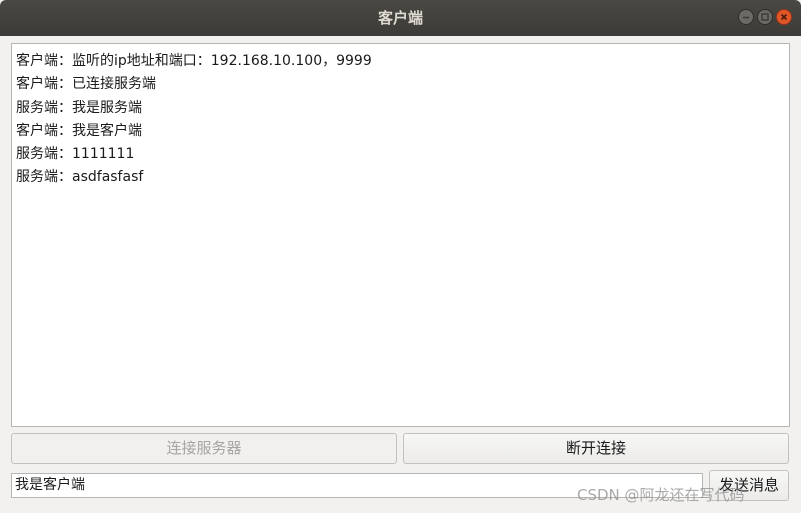 This screenshot has height=513, width=801. I want to click on disconnect-button: 断开连接, so click(596, 448).